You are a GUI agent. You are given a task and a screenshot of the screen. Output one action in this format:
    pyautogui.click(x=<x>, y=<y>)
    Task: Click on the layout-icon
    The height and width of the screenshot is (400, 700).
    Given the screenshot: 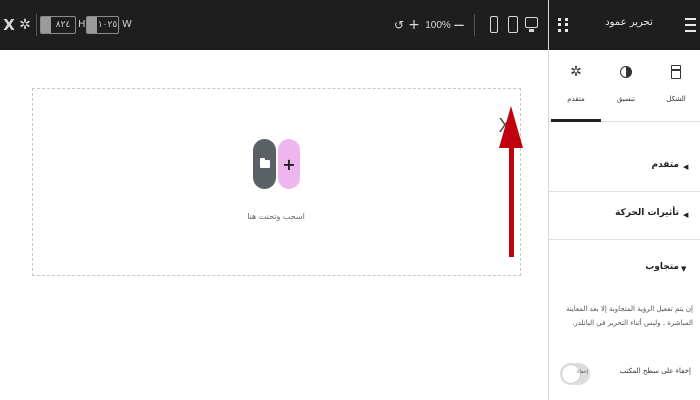 What is the action you would take?
    pyautogui.click(x=676, y=72)
    